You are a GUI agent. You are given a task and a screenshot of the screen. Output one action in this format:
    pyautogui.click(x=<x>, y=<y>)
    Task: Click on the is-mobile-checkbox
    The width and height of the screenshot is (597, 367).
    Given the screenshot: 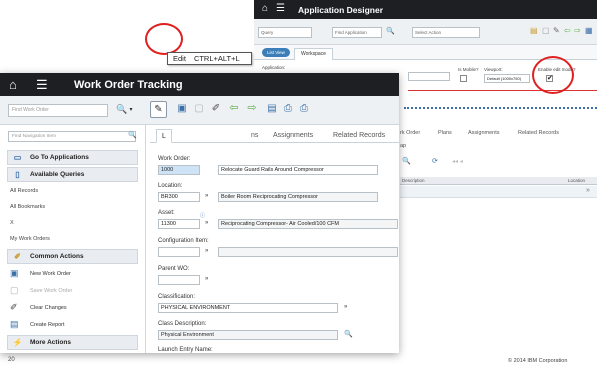 What is the action you would take?
    pyautogui.click(x=463, y=78)
    